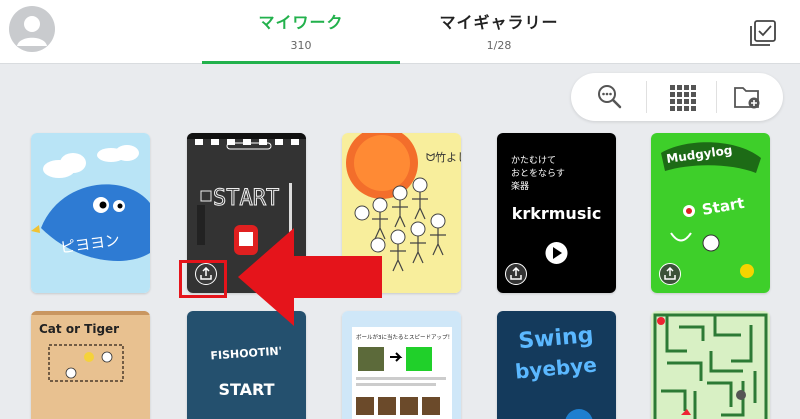 The height and width of the screenshot is (419, 800). Describe the element at coordinates (443, 157) in the screenshot. I see `work-title: ᗢ竹よし` at that location.